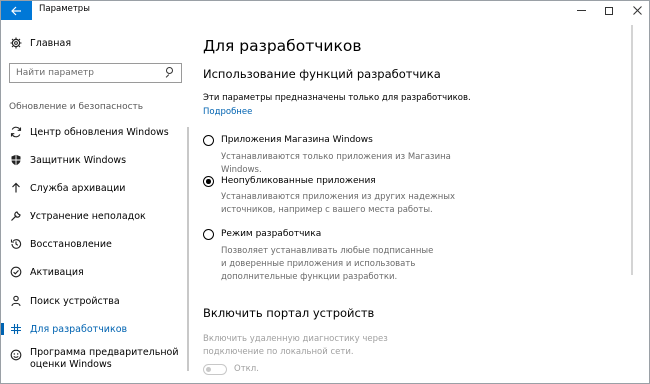 The height and width of the screenshot is (384, 650). I want to click on sidebar-item-label: Поиск устройства, so click(75, 301).